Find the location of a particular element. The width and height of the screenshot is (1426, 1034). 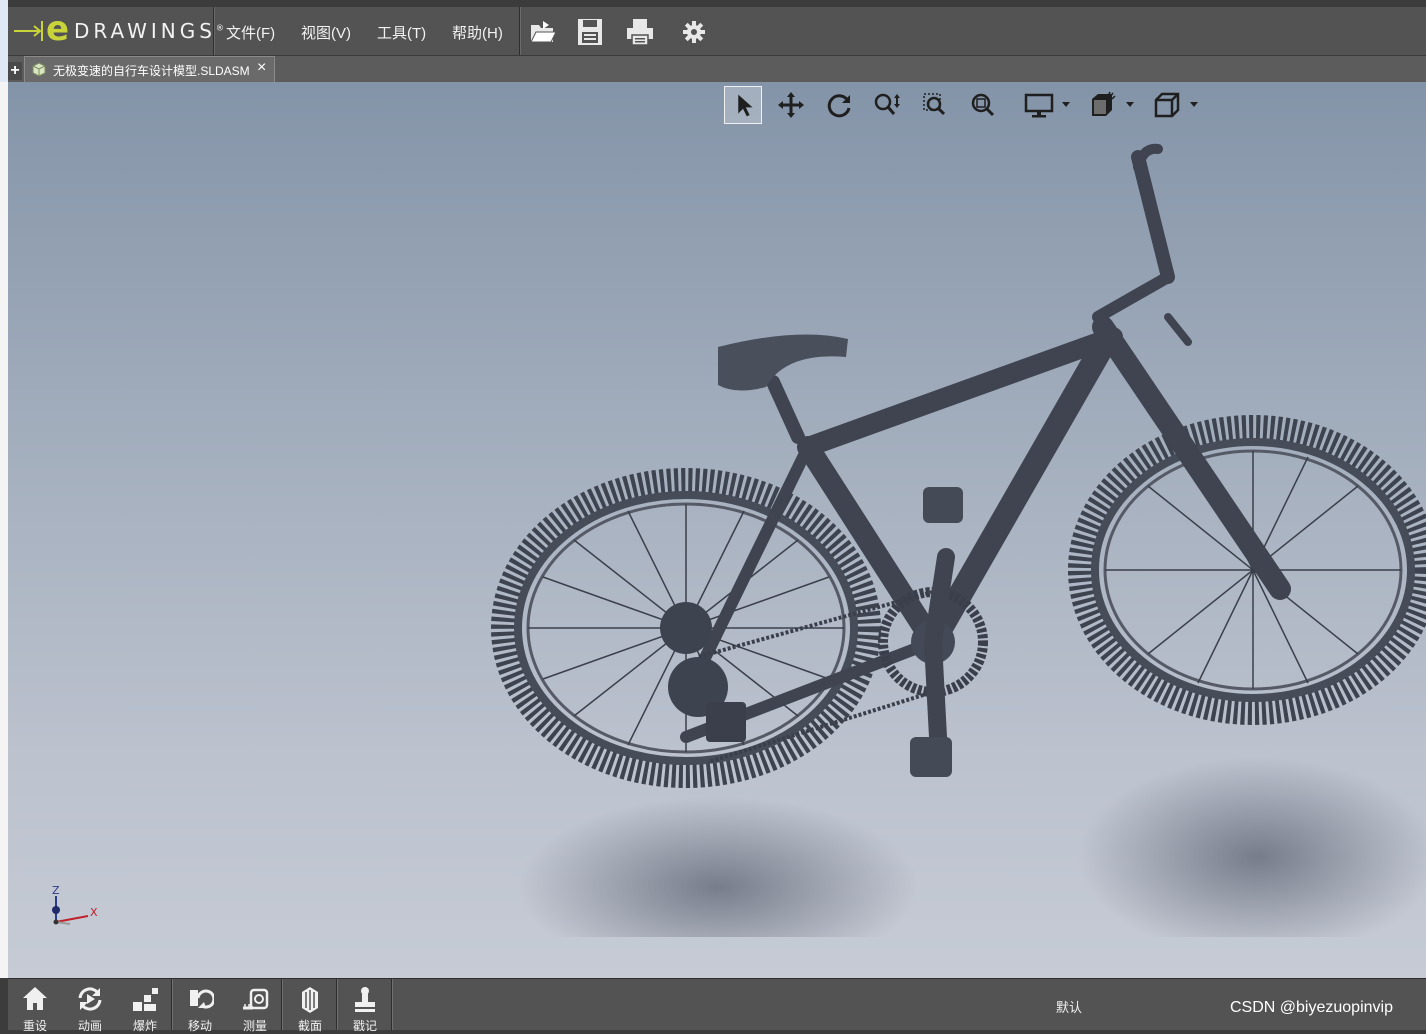

view-toolbar is located at coordinates (964, 106).